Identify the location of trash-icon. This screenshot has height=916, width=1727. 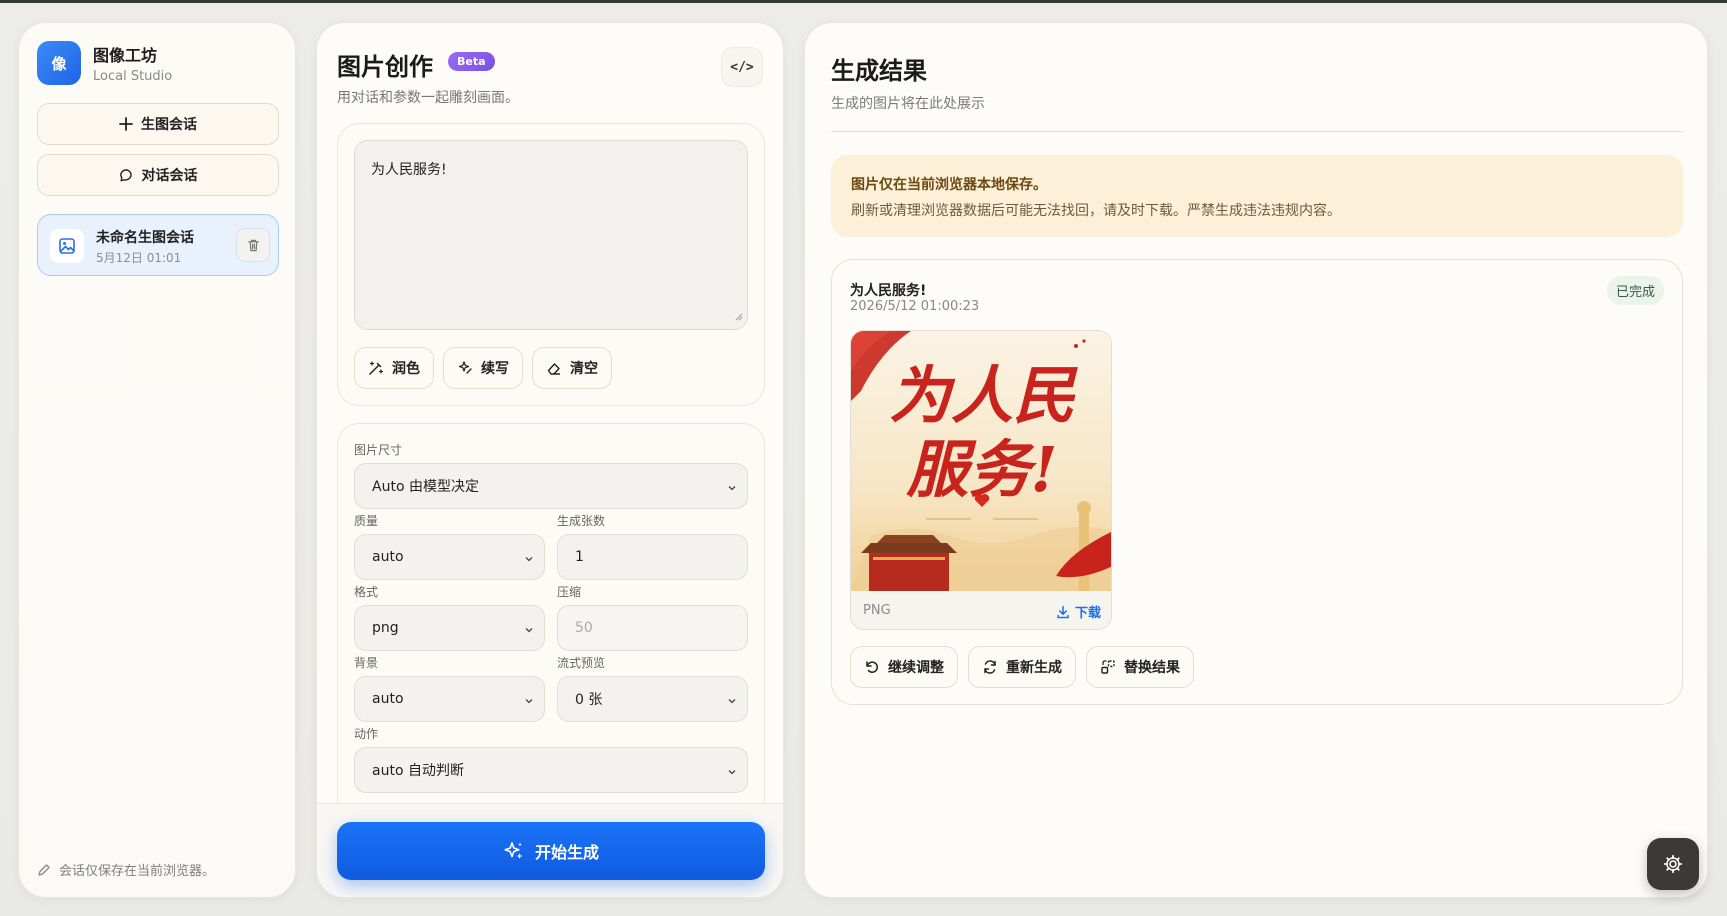
(253, 245).